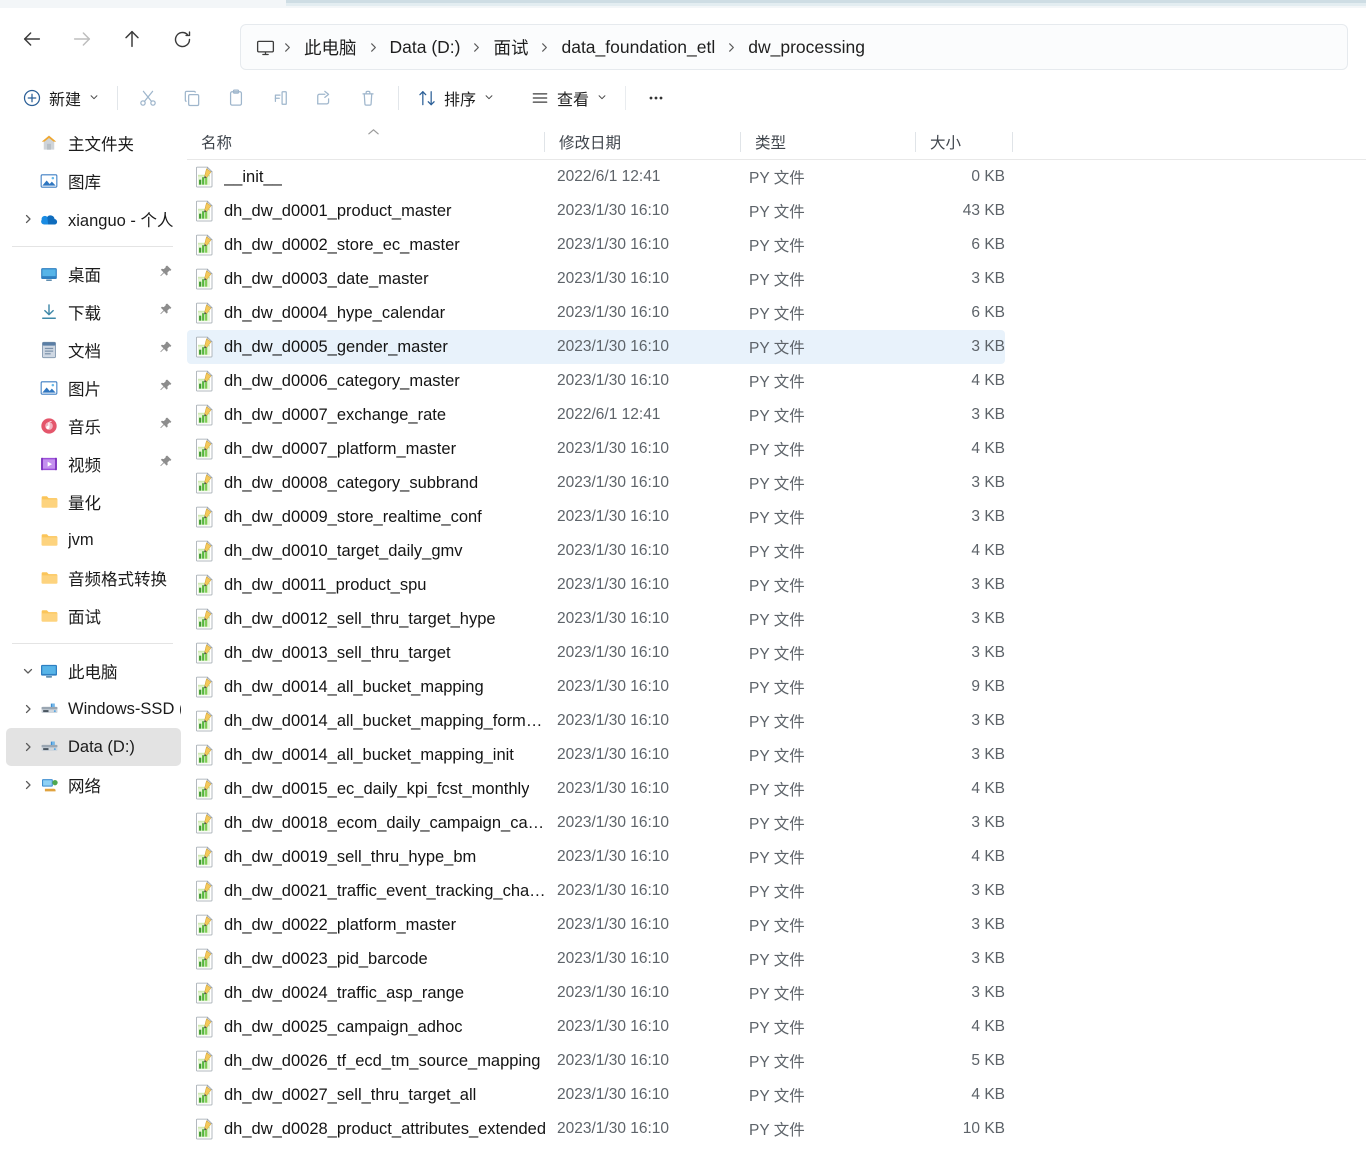 The height and width of the screenshot is (1154, 1366). What do you see at coordinates (455, 98) in the screenshot?
I see `sort-button: 排序` at bounding box center [455, 98].